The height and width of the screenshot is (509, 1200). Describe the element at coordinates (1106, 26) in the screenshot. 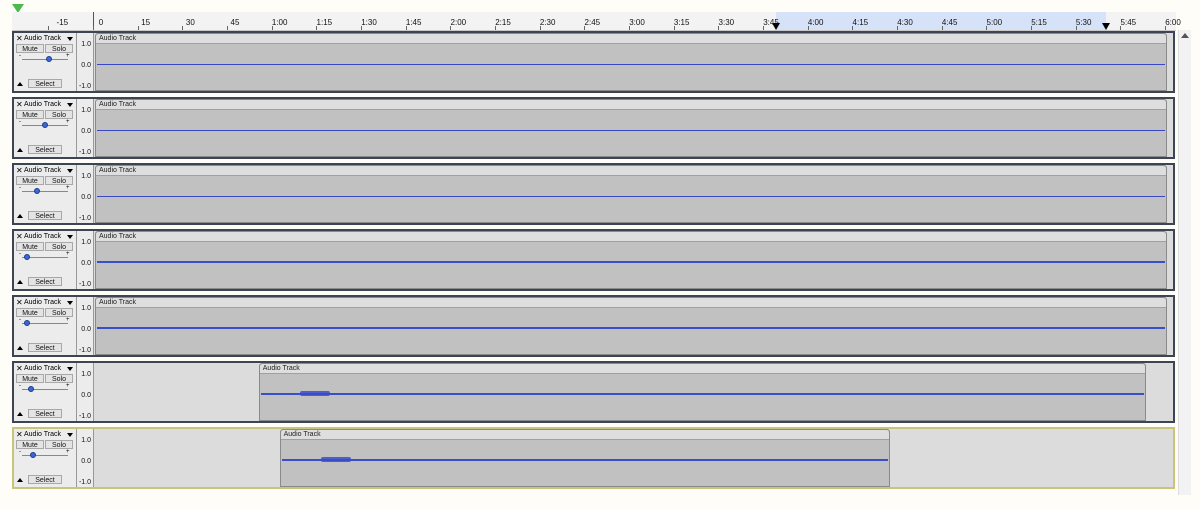

I see `selection-end-icon` at that location.